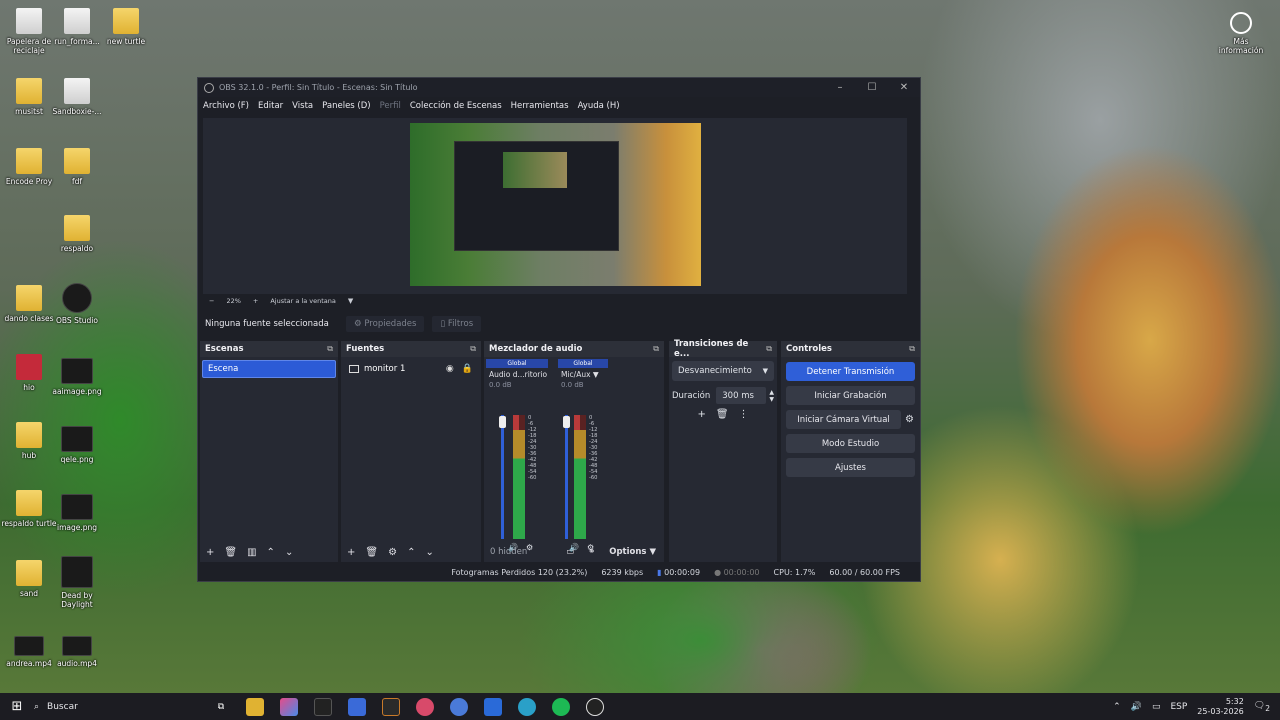 The width and height of the screenshot is (1280, 720). I want to click on source-settings-button: ⚙, so click(392, 552).